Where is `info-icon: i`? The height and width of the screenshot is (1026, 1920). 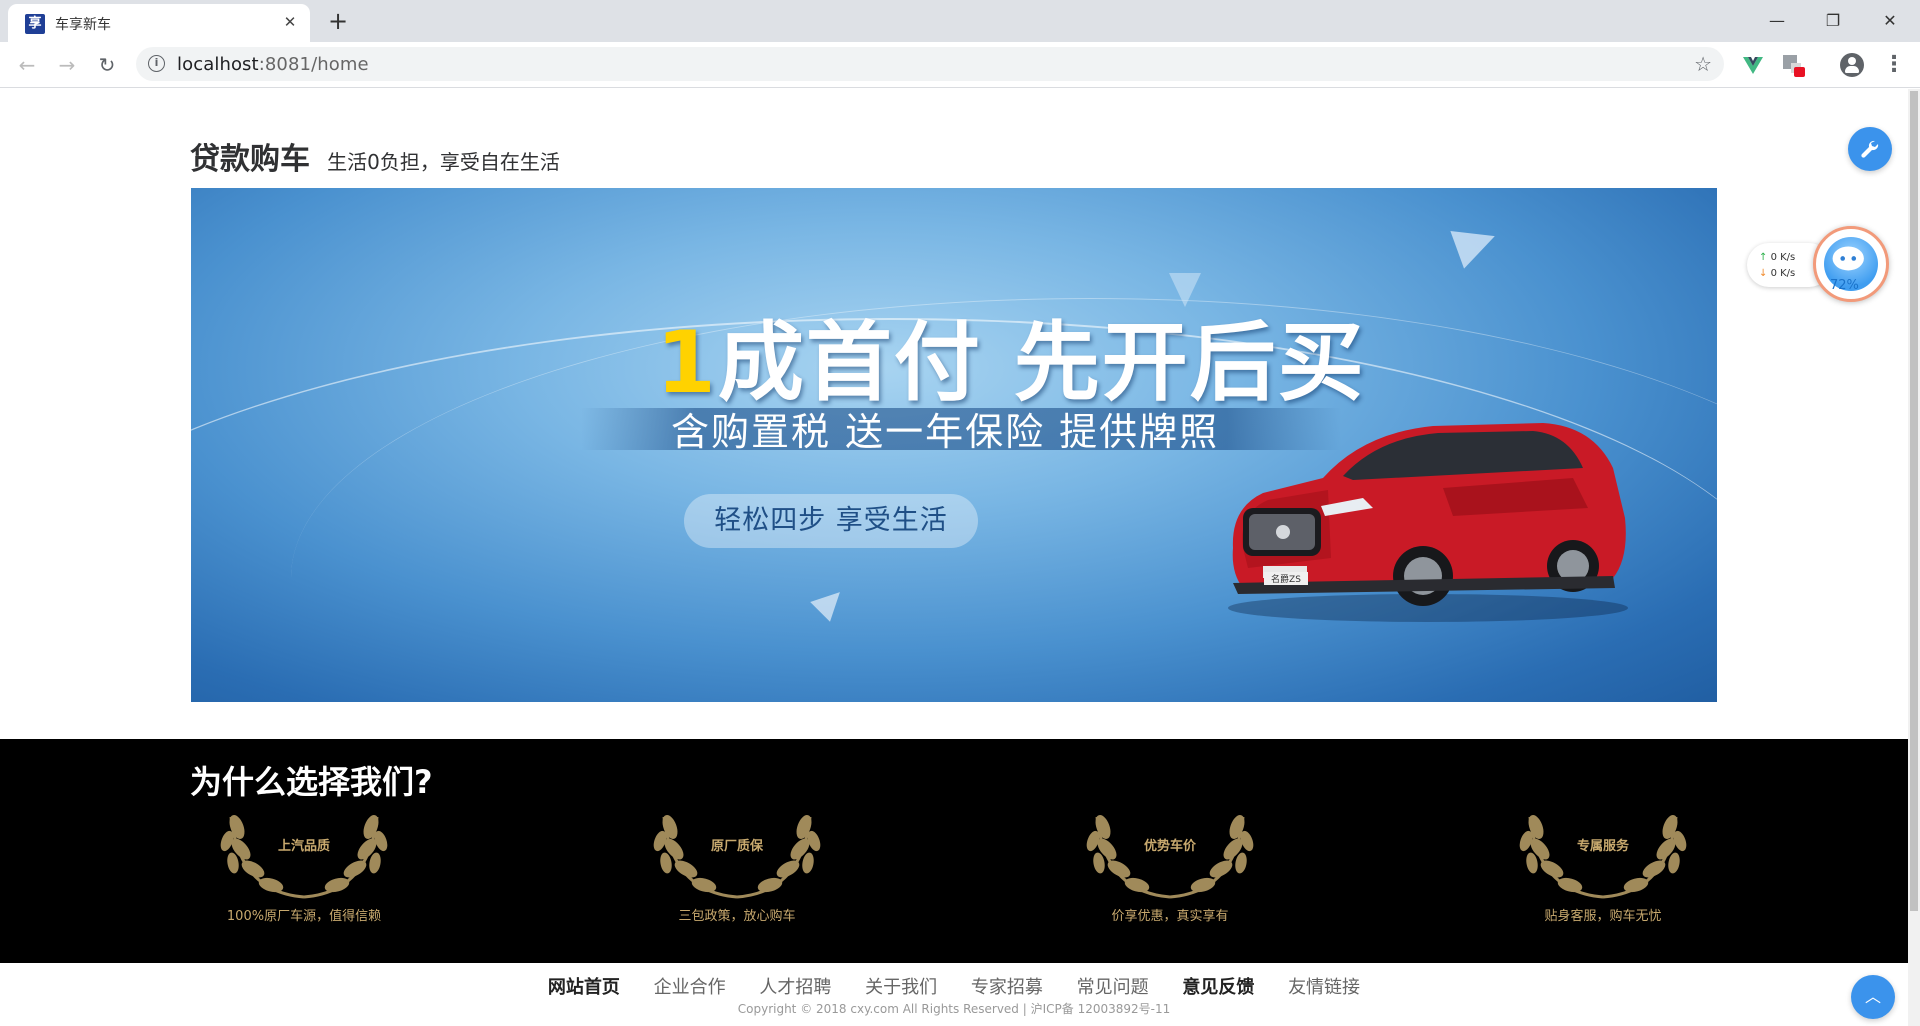 info-icon: i is located at coordinates (156, 63).